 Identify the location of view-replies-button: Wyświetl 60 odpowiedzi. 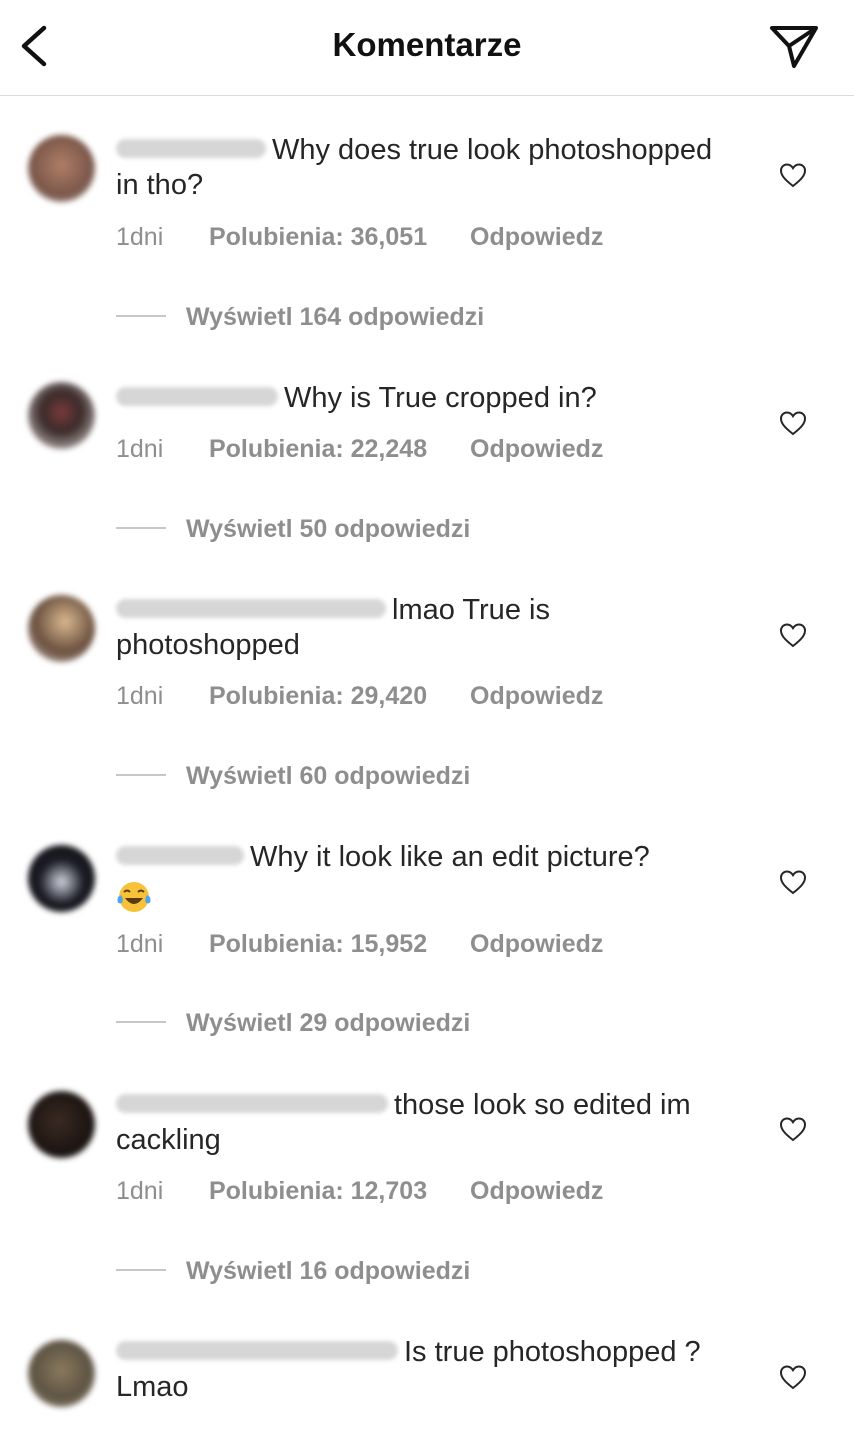
(293, 776).